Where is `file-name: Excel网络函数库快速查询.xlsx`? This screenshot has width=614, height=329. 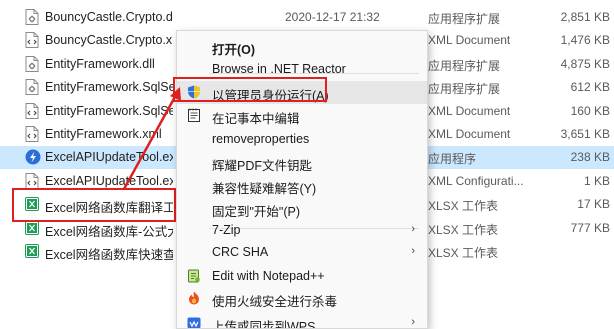
file-name: Excel网络函数库快速查询.xlsx is located at coordinates (109, 255).